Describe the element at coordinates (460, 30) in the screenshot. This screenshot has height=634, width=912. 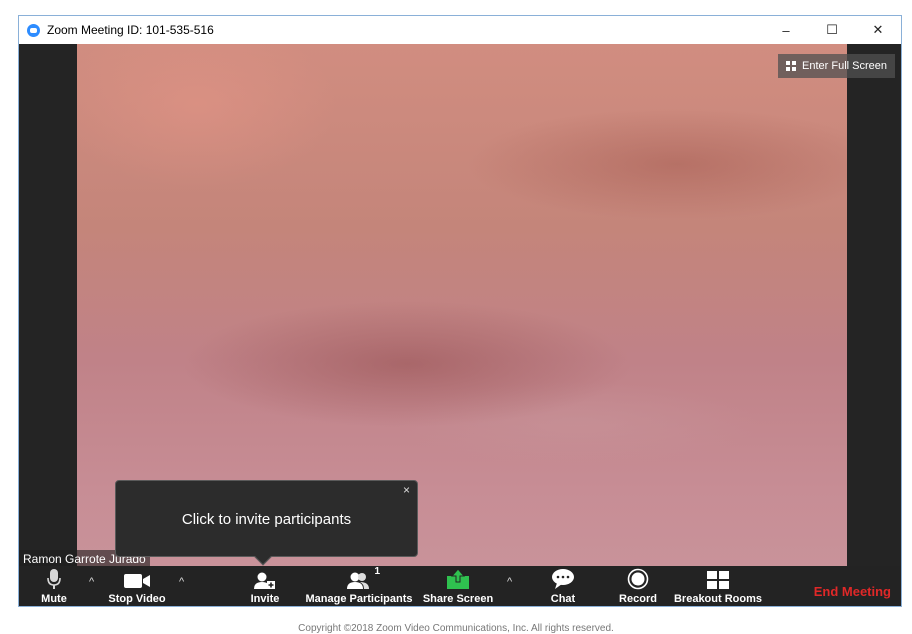
I see `title-bar: Zoom Meeting ID: 101-535-516 – ☐ ✕` at that location.